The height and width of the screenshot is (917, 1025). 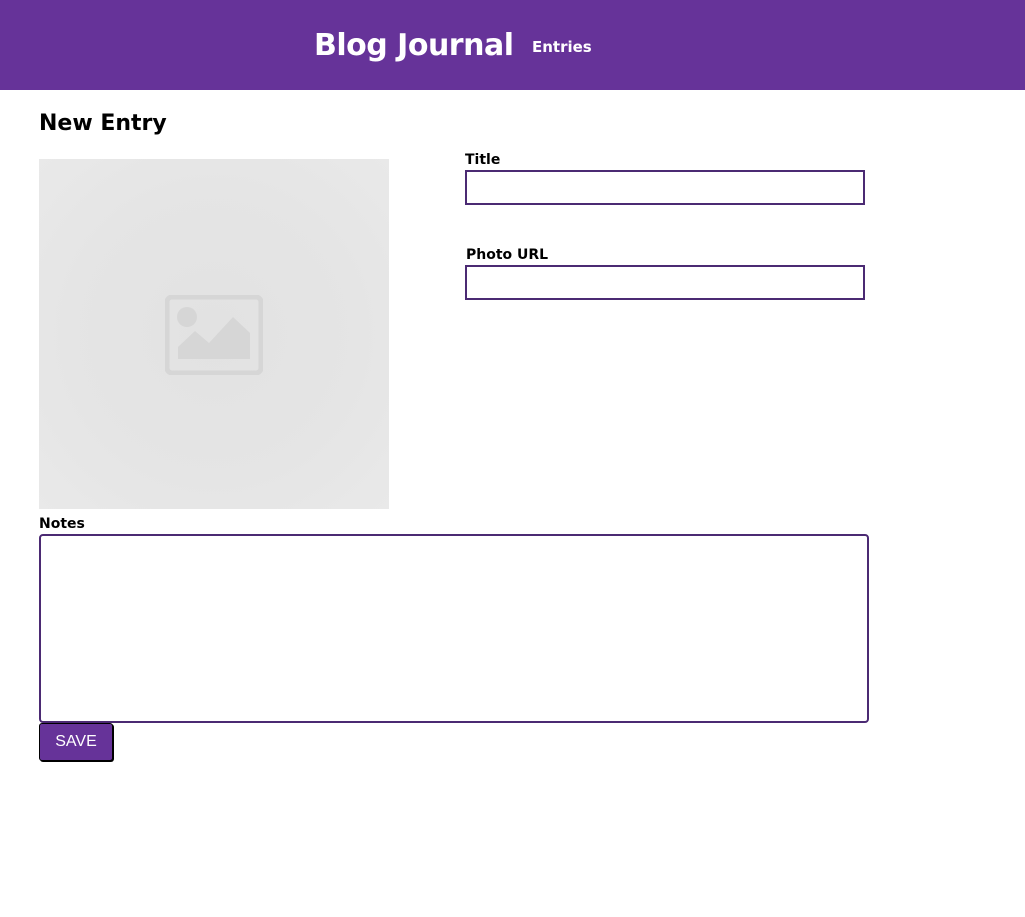 I want to click on page-title: New Entry, so click(x=103, y=123).